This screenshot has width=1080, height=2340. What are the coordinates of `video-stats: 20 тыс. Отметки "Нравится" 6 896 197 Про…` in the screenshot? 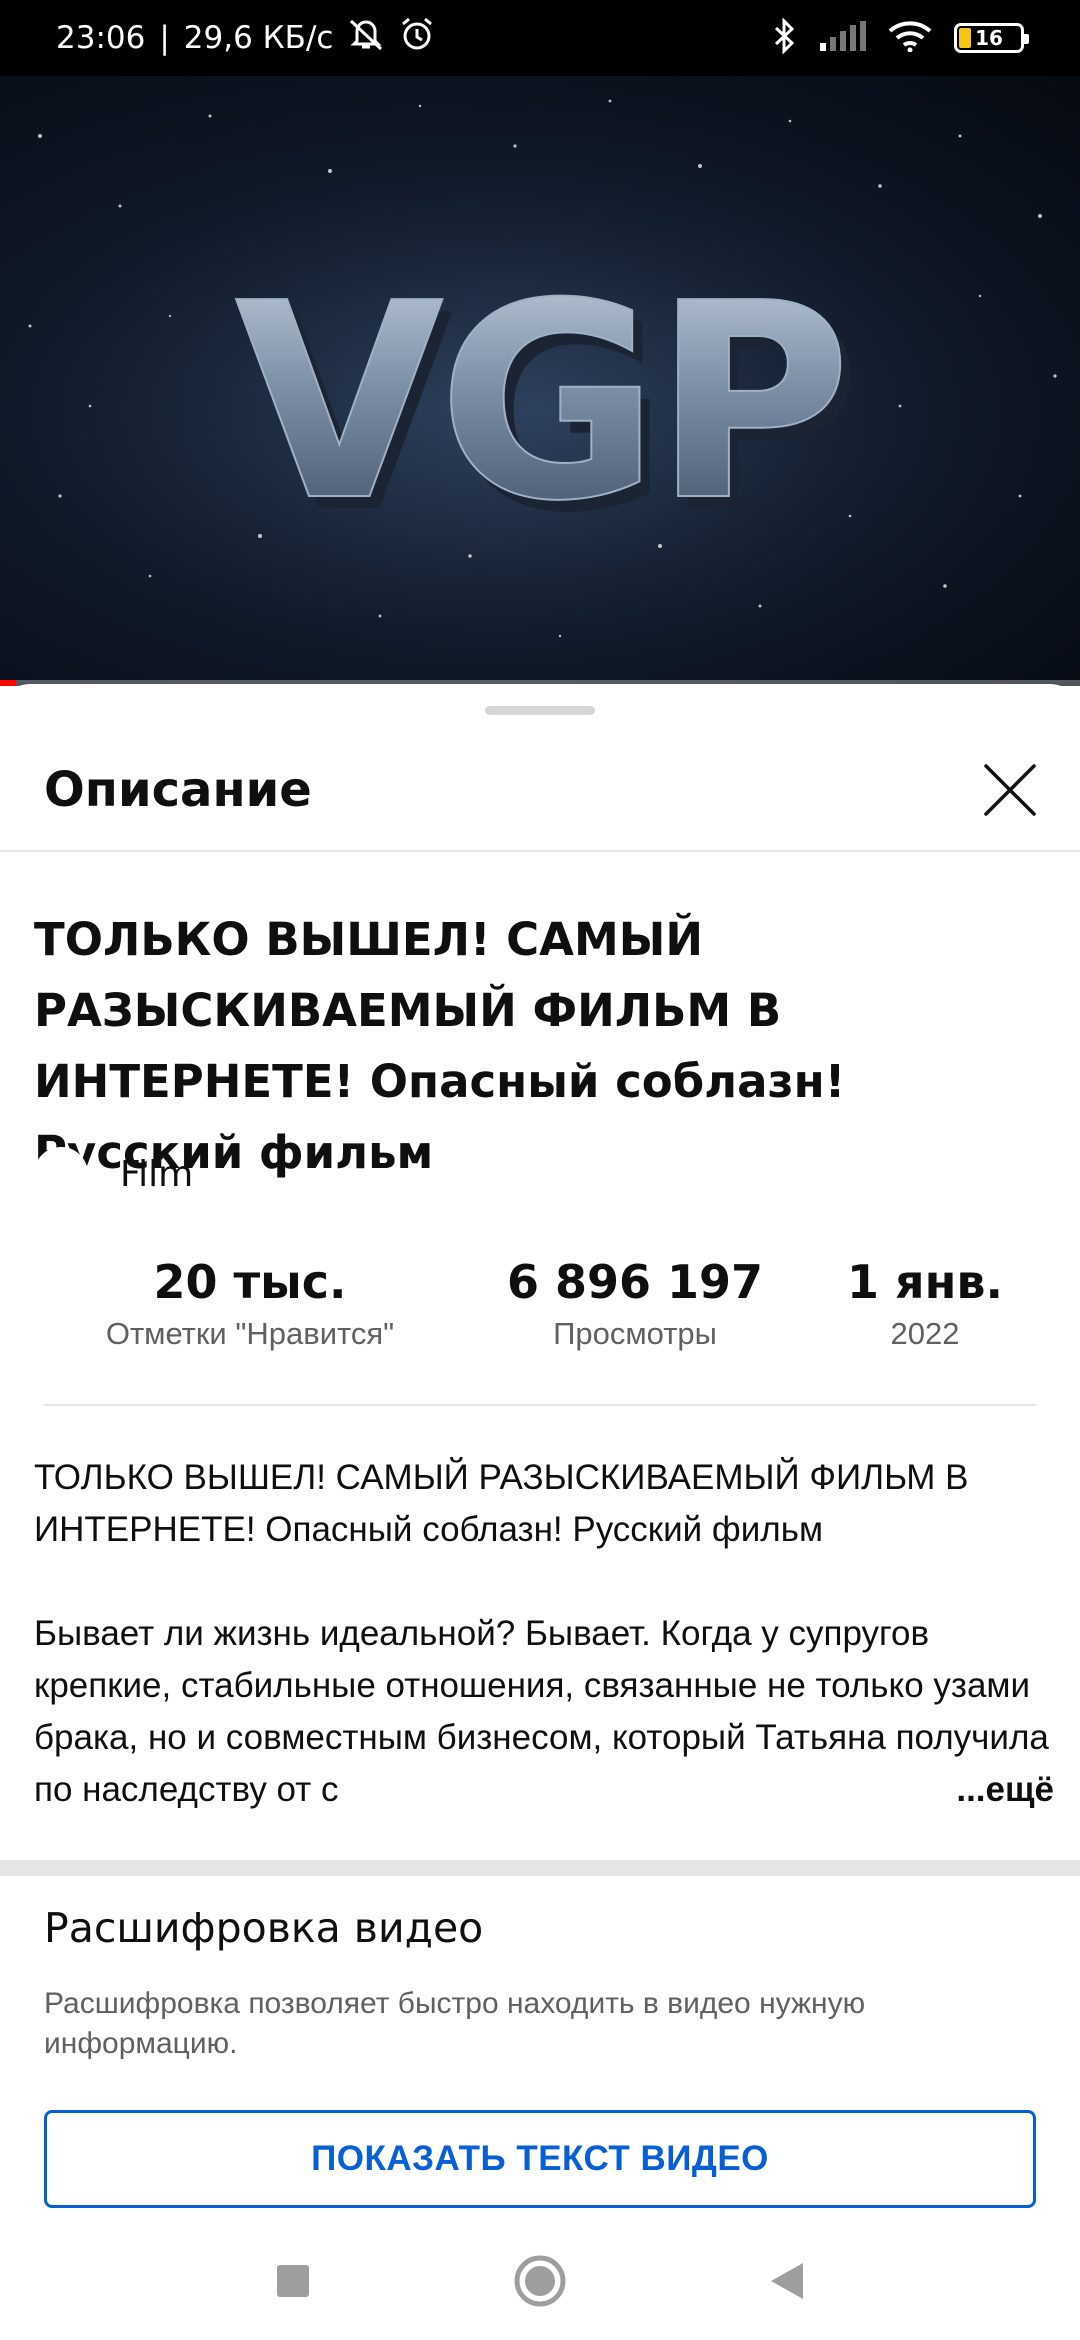 It's located at (540, 1309).